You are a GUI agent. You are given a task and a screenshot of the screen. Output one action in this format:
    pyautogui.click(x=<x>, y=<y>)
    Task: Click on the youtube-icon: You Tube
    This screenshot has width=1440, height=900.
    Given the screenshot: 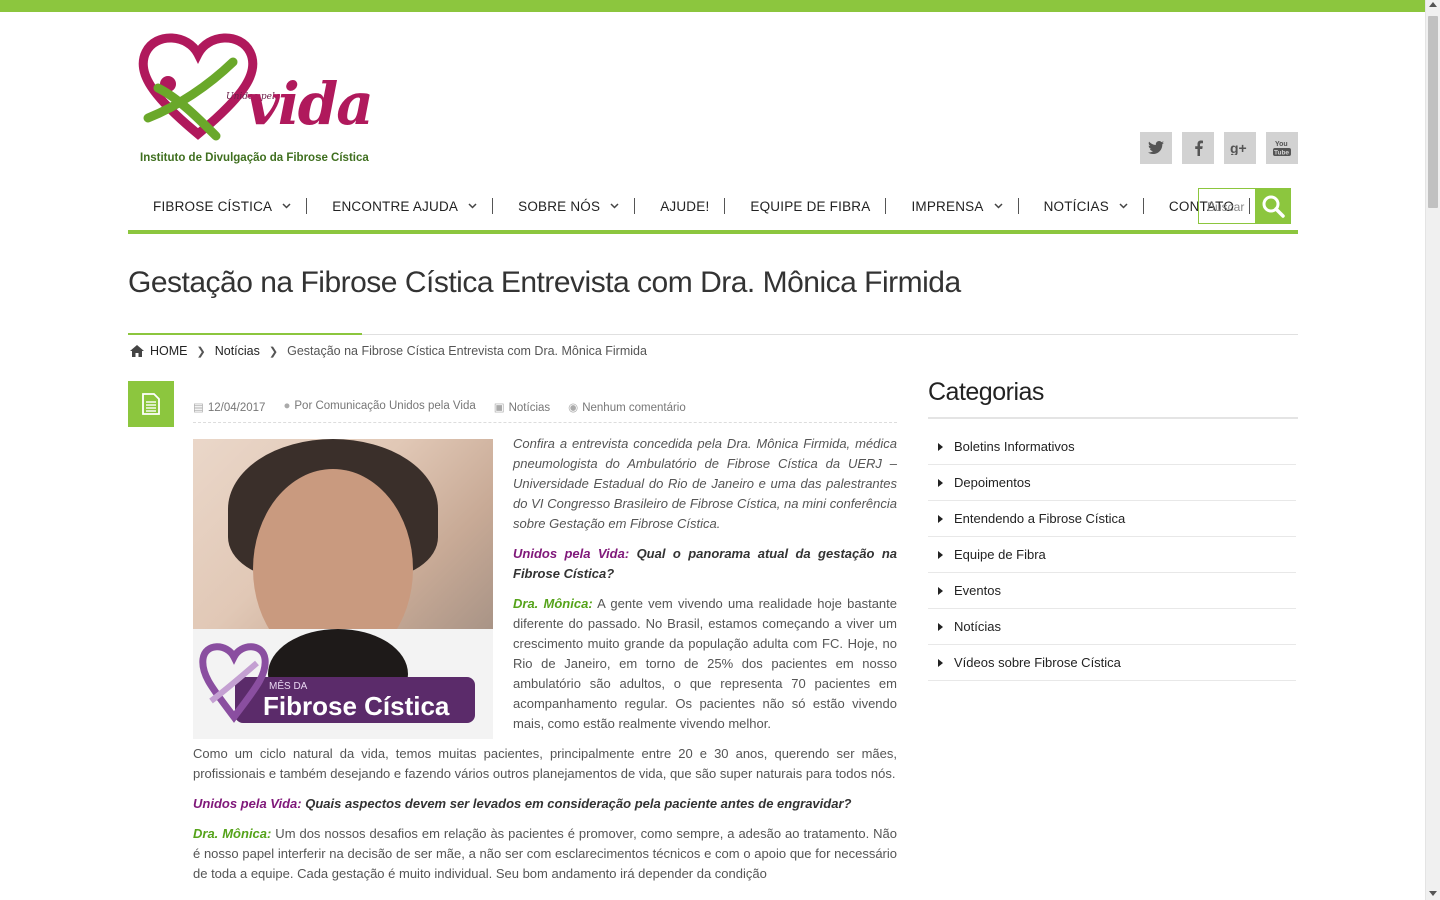 What is the action you would take?
    pyautogui.click(x=1282, y=148)
    